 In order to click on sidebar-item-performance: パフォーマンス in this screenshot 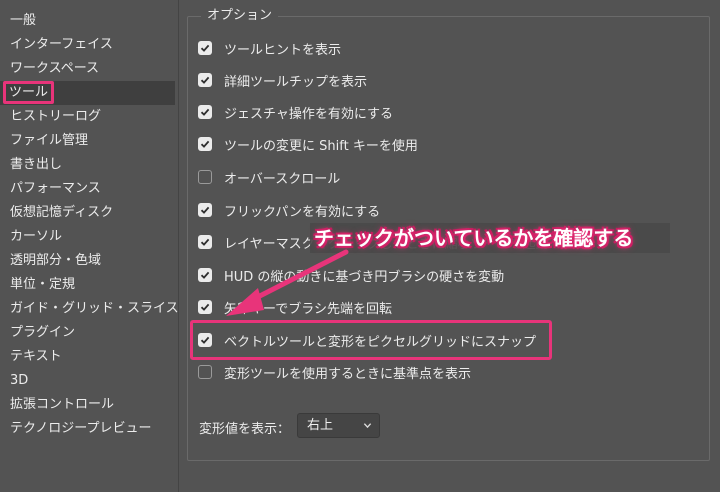, I will do `click(87, 189)`.